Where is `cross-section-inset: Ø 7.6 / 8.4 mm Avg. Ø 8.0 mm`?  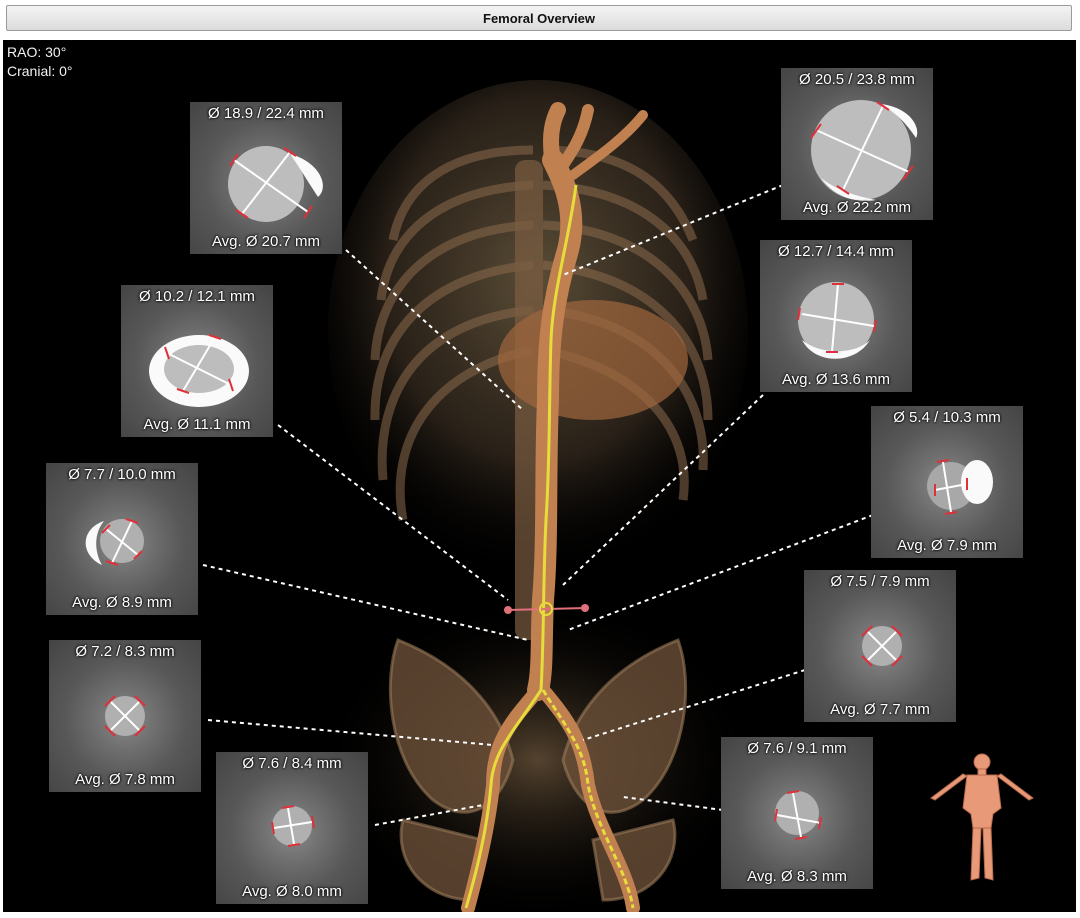 cross-section-inset: Ø 7.6 / 8.4 mm Avg. Ø 8.0 mm is located at coordinates (292, 828).